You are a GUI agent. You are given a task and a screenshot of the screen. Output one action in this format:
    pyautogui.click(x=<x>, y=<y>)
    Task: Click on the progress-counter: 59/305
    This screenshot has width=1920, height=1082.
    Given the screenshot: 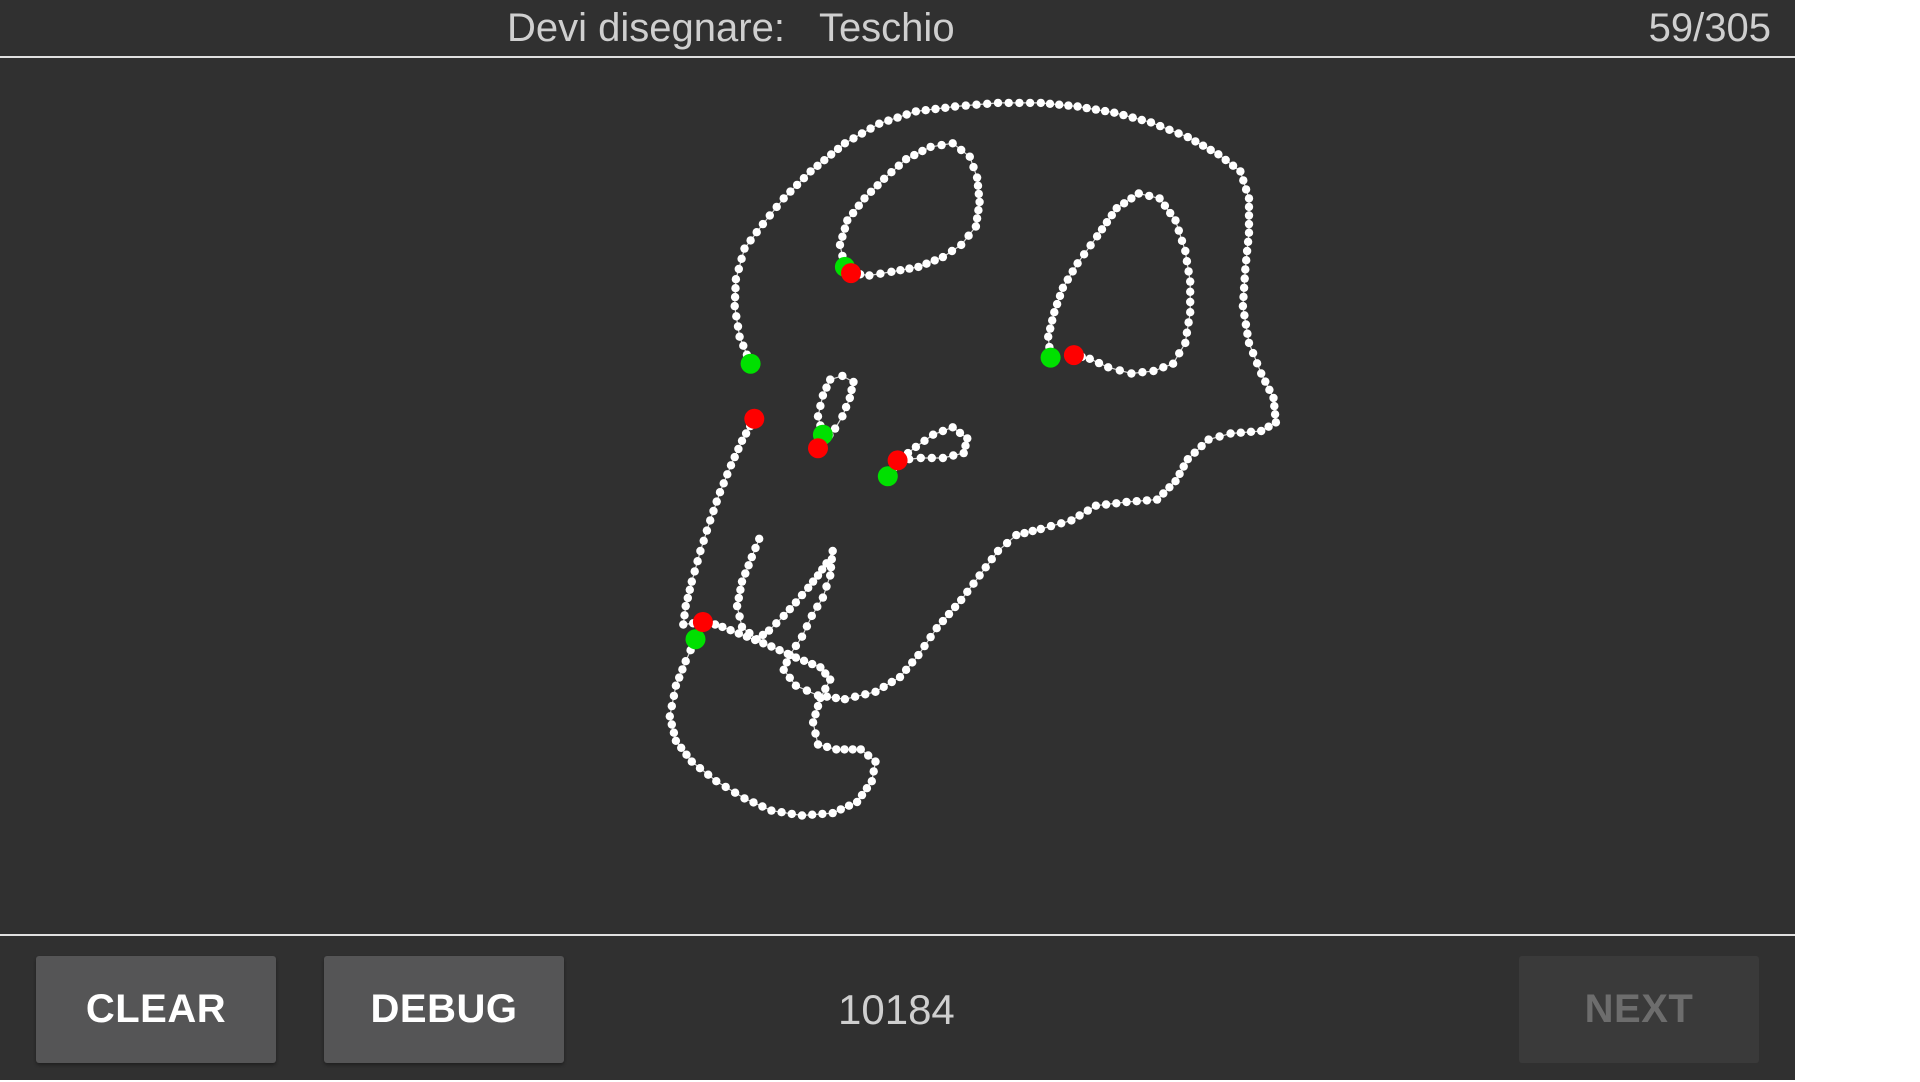 What is the action you would take?
    pyautogui.click(x=1709, y=28)
    